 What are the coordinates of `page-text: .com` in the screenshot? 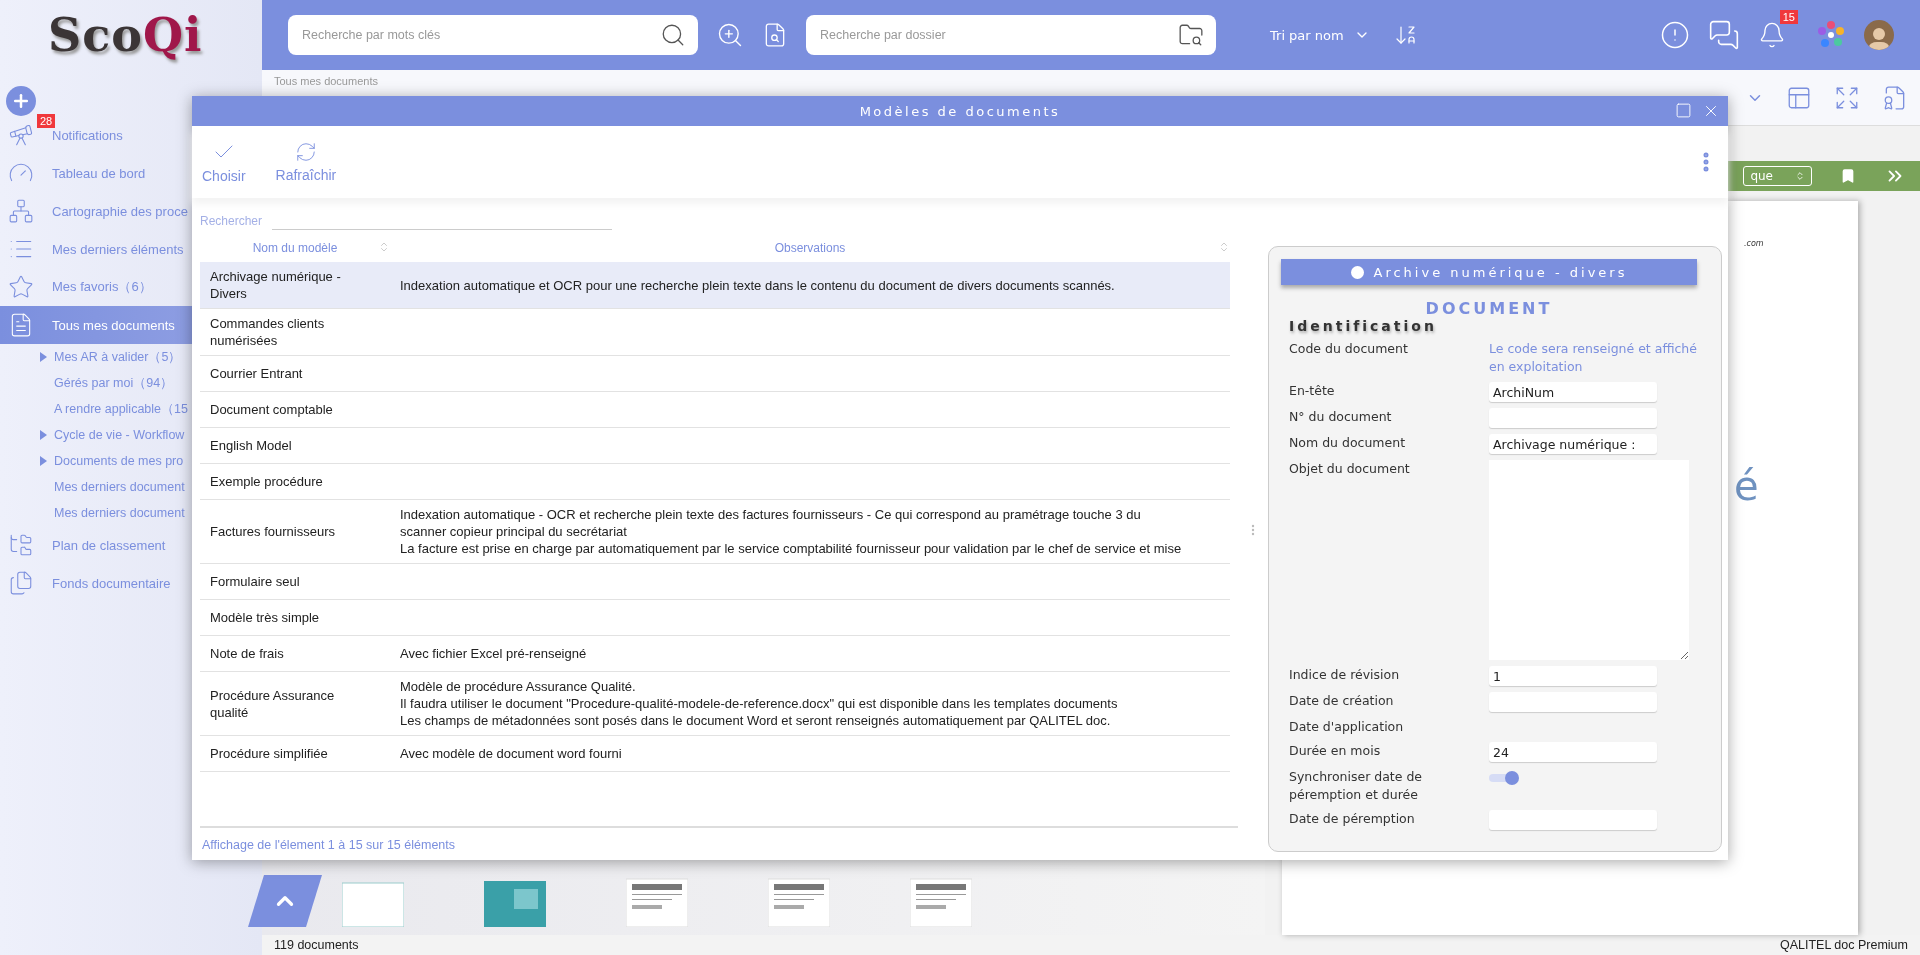 It's located at (1754, 243).